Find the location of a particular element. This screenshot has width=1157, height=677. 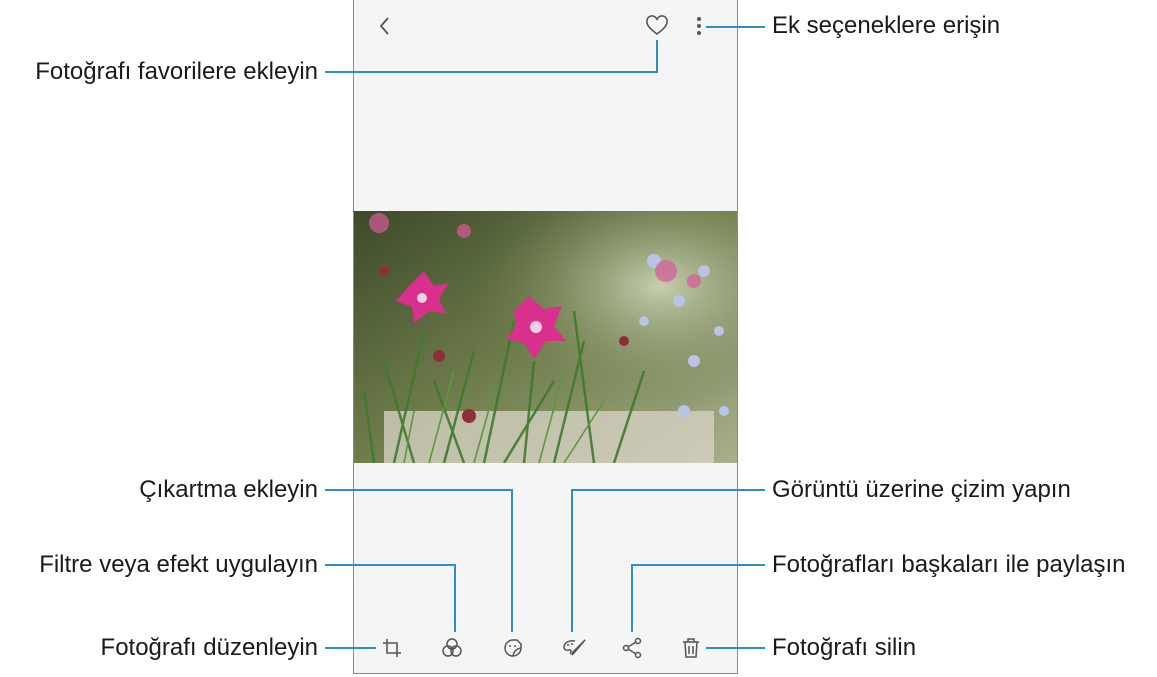

flower-photo is located at coordinates (545, 337).